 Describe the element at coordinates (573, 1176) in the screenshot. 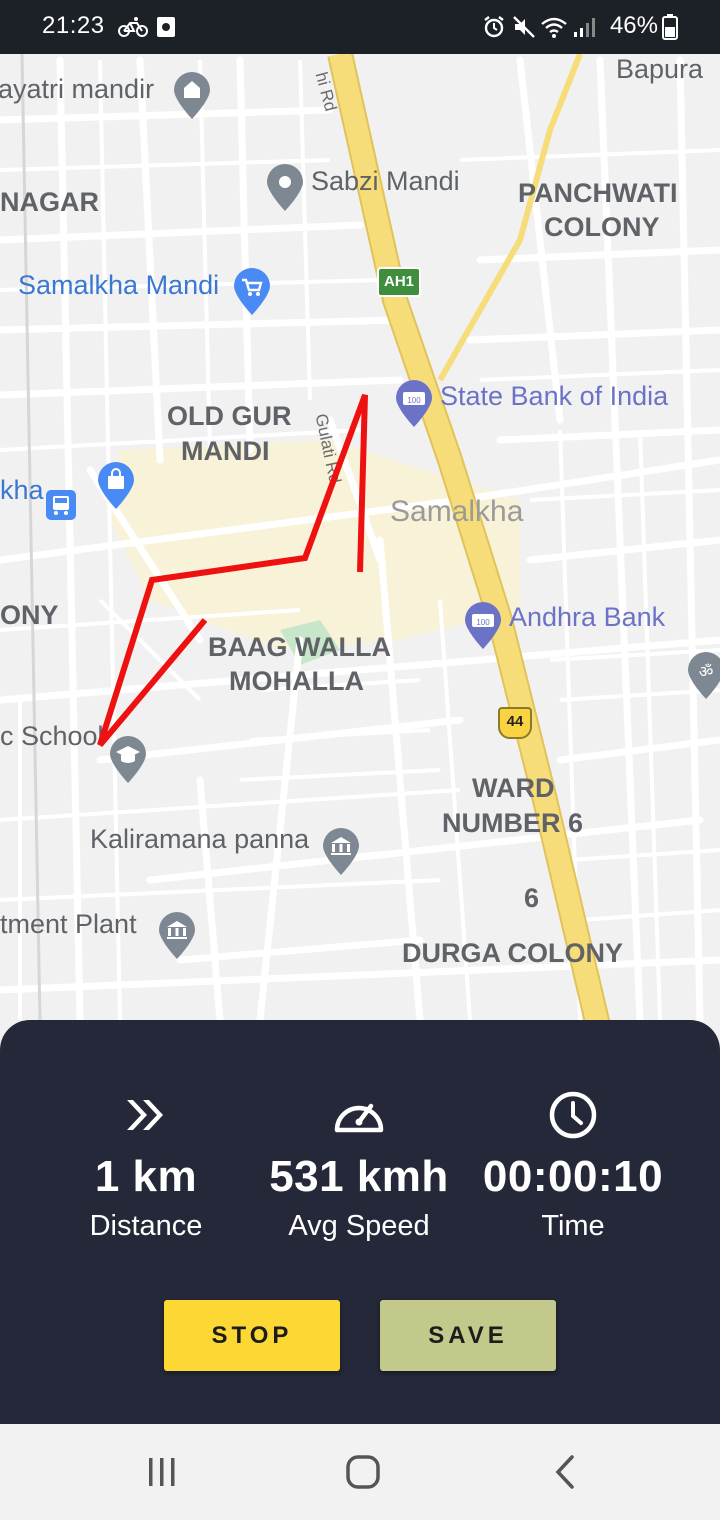

I see `time-value: 00:00:10` at that location.